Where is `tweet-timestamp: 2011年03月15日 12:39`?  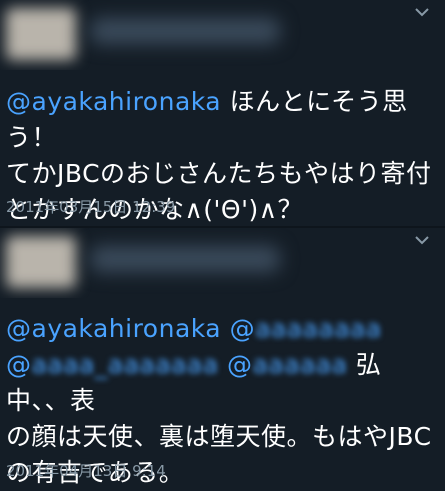 tweet-timestamp: 2011年03月15日 12:39 is located at coordinates (90, 206).